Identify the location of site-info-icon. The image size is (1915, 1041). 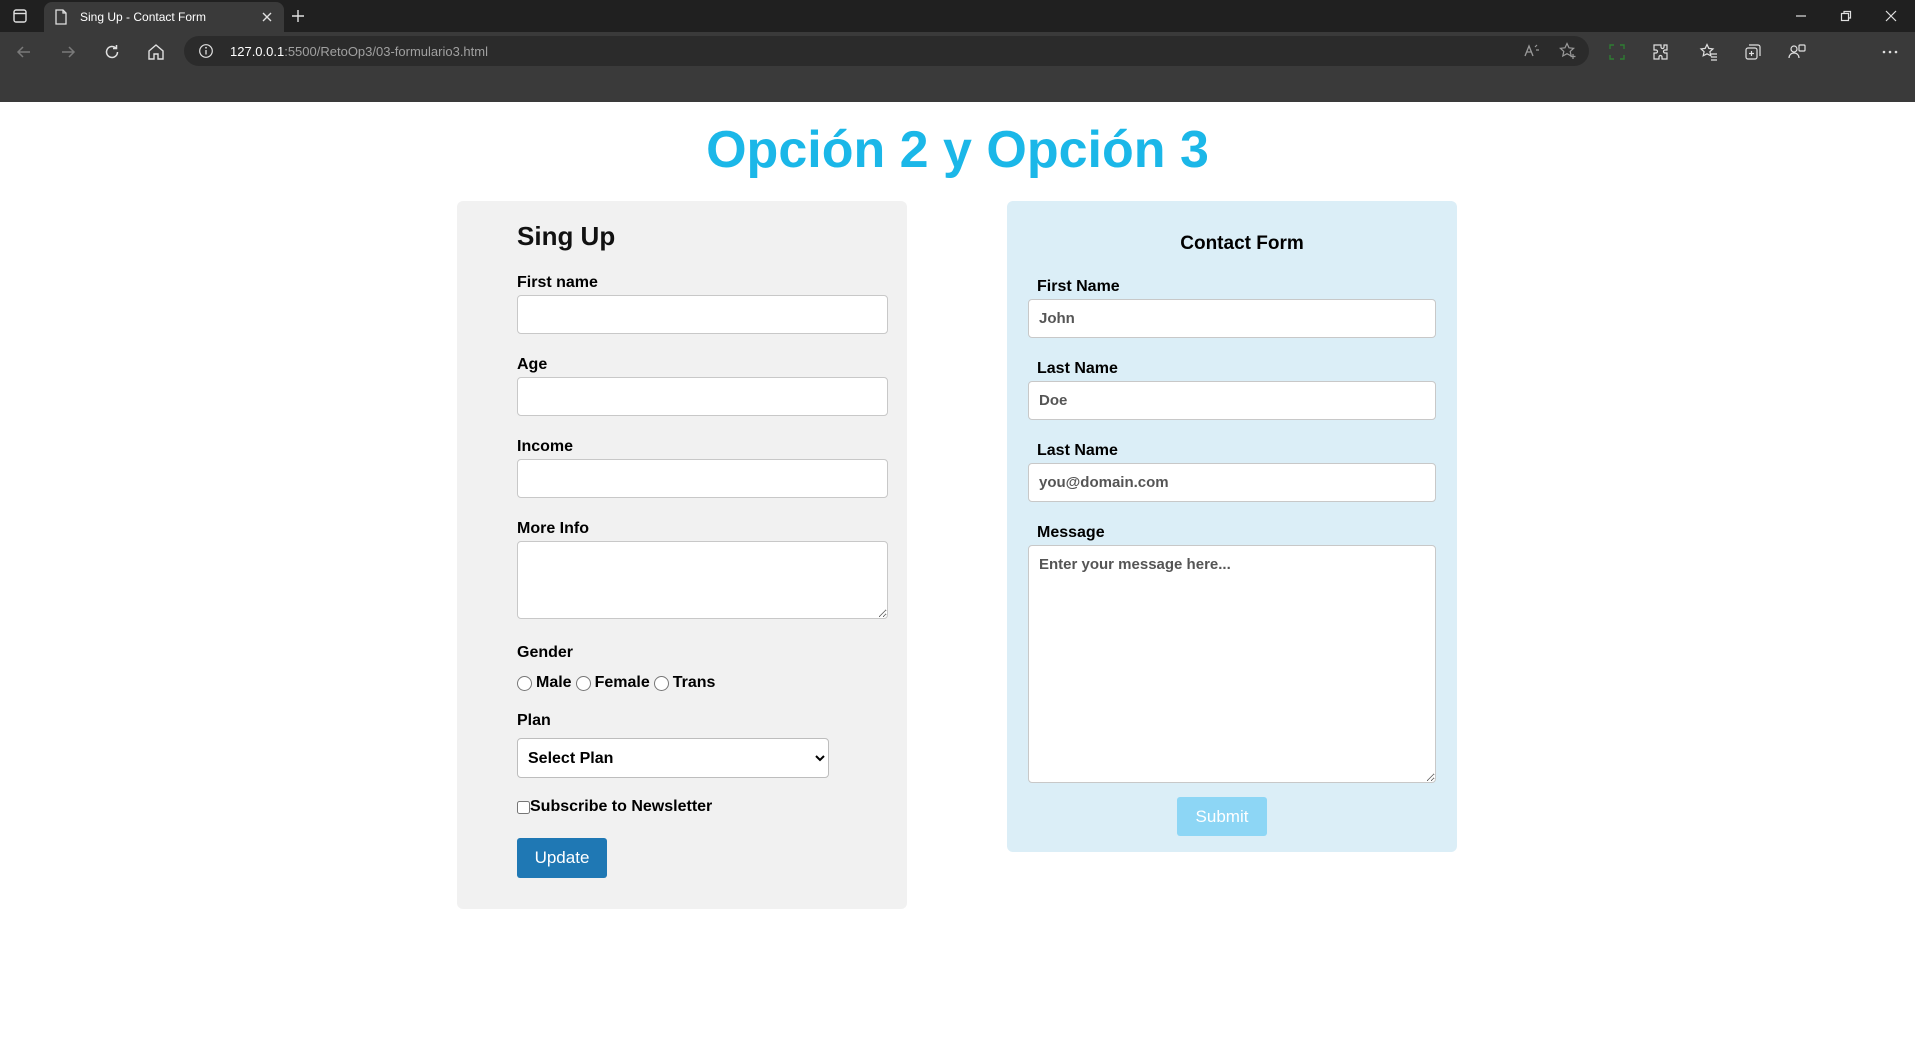
(206, 51).